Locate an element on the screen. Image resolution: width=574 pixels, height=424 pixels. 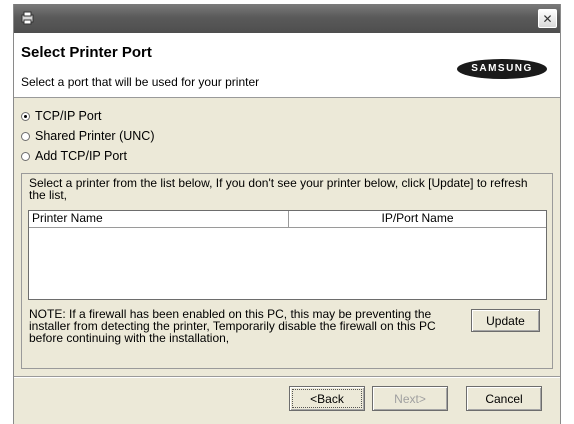
radio-label: Add TCP/IP Port is located at coordinates (81, 156).